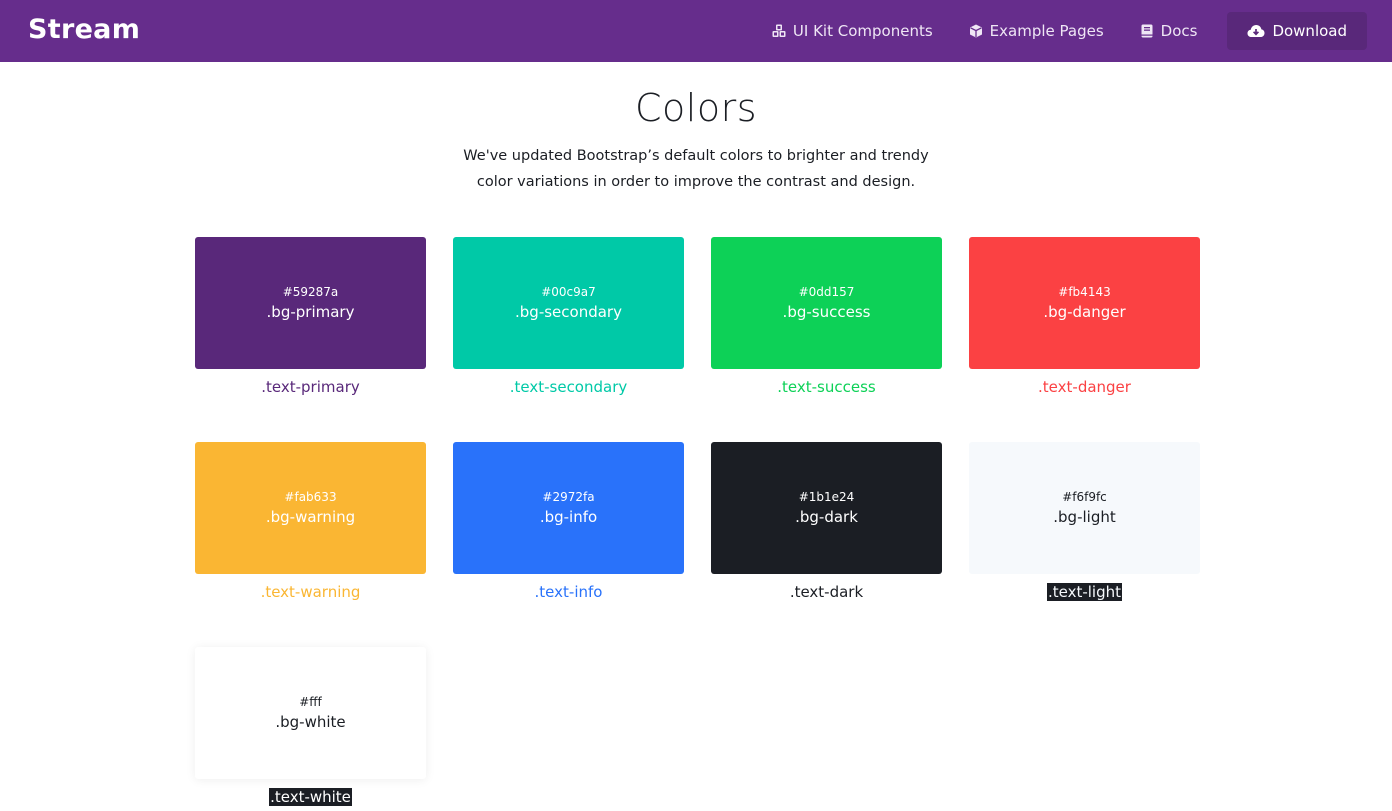 The image size is (1392, 811). I want to click on cube-icon, so click(976, 31).